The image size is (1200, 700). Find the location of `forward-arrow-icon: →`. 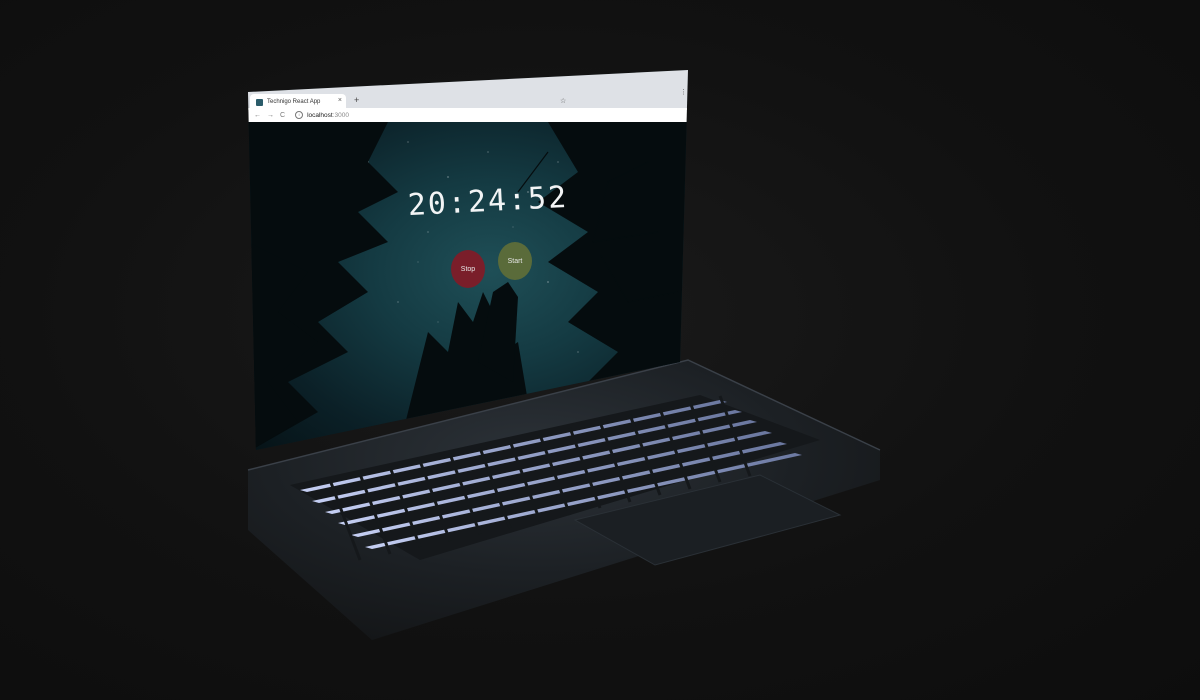

forward-arrow-icon: → is located at coordinates (270, 115).